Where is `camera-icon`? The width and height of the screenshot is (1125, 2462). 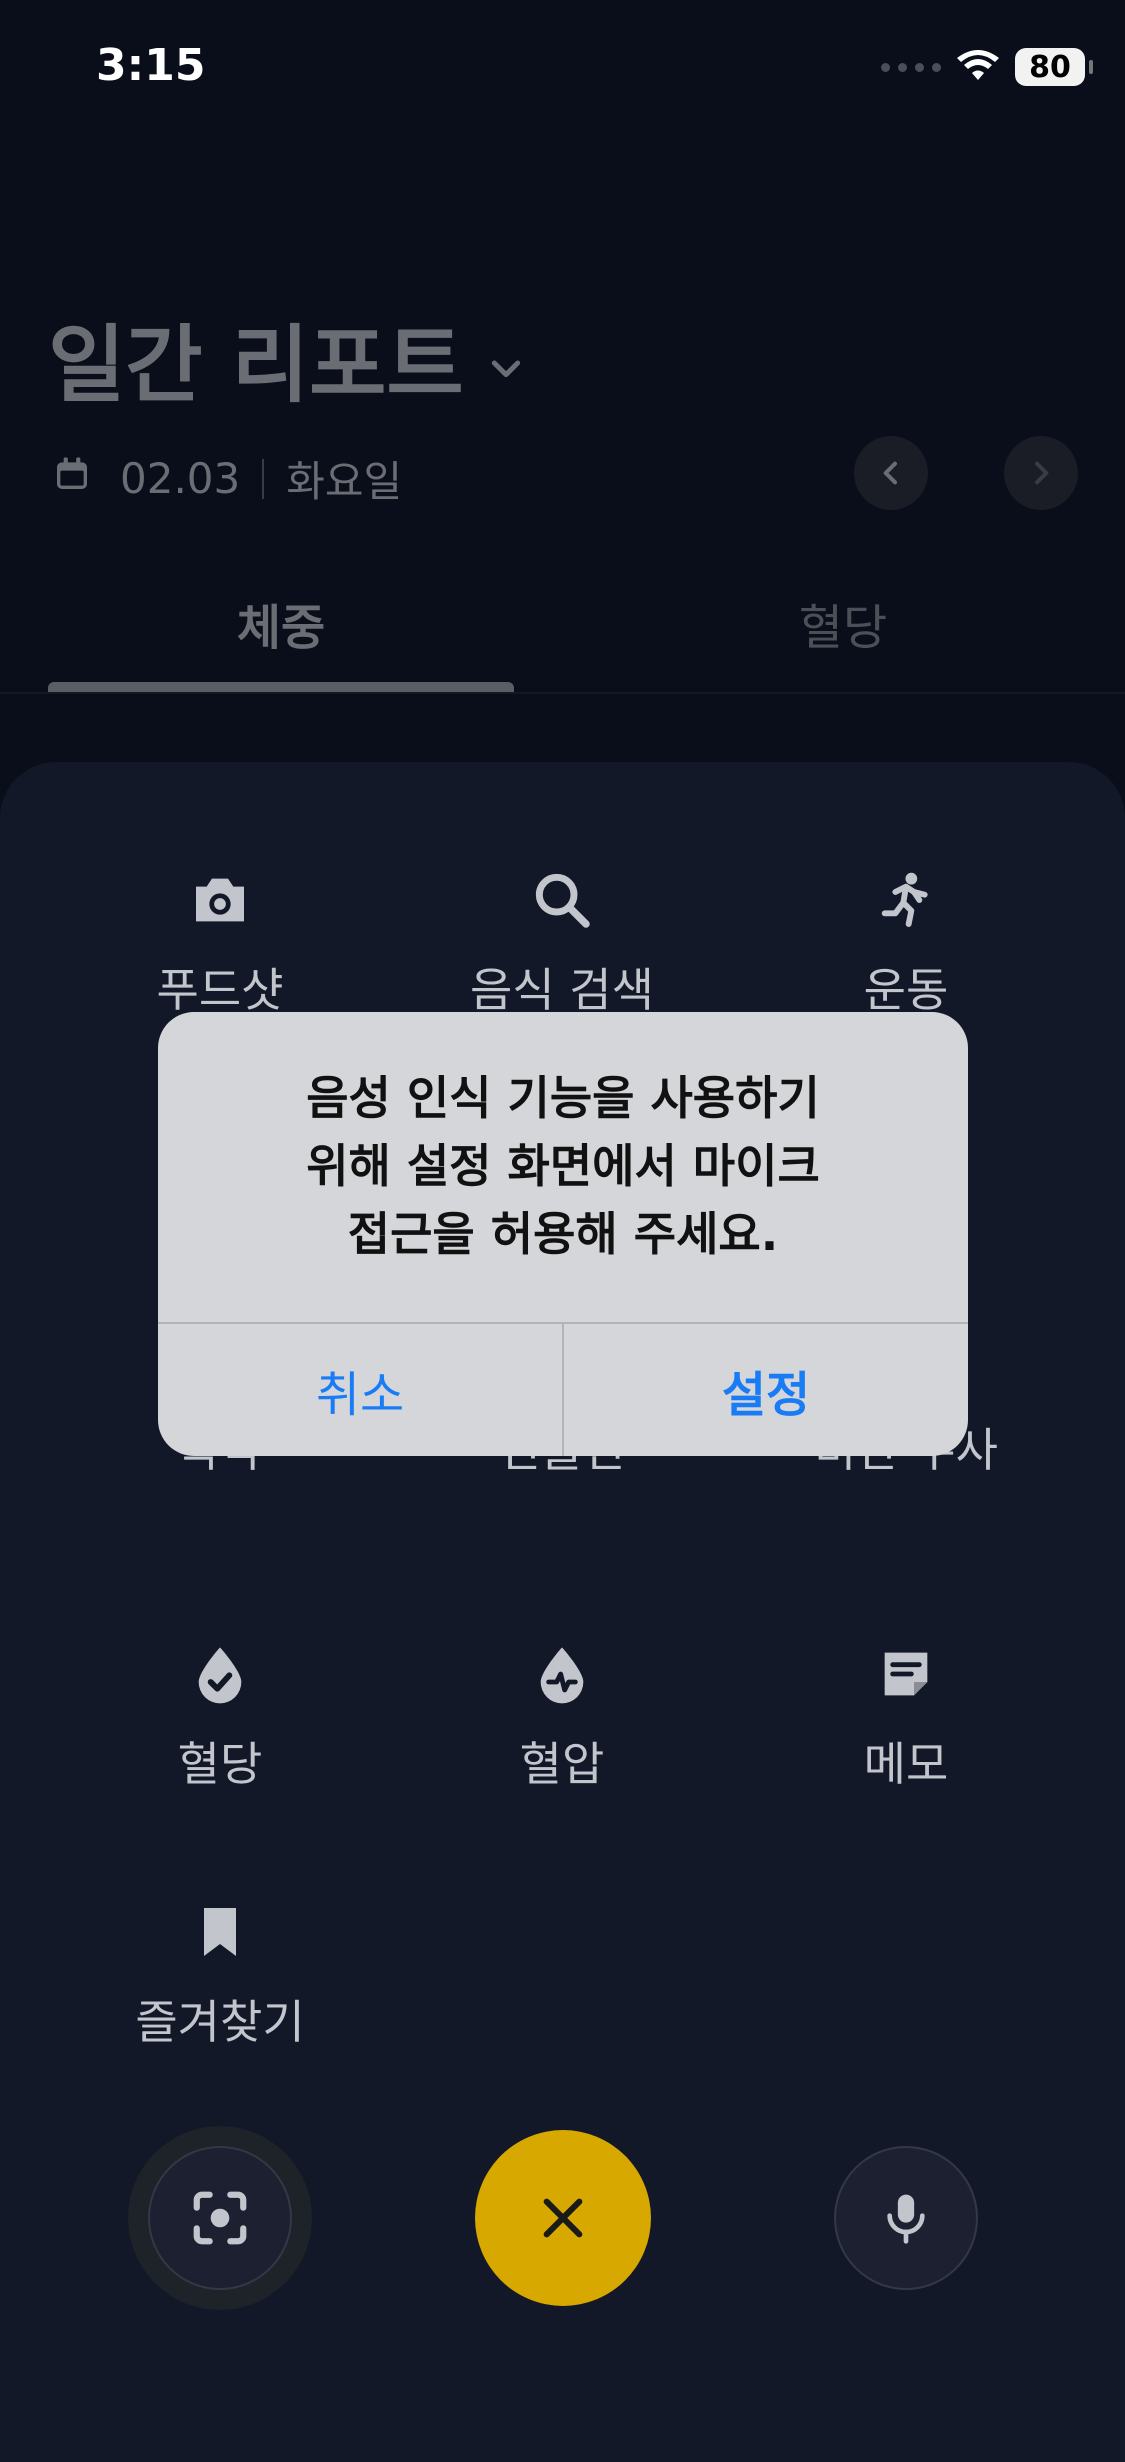 camera-icon is located at coordinates (220, 900).